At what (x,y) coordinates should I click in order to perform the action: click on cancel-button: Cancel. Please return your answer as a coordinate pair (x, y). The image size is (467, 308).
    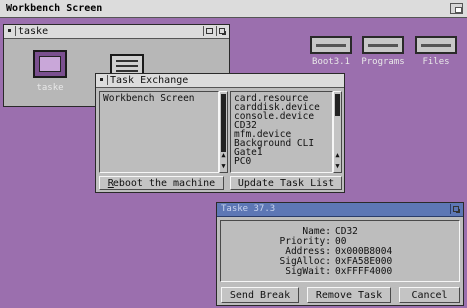
    Looking at the image, I should click on (429, 295).